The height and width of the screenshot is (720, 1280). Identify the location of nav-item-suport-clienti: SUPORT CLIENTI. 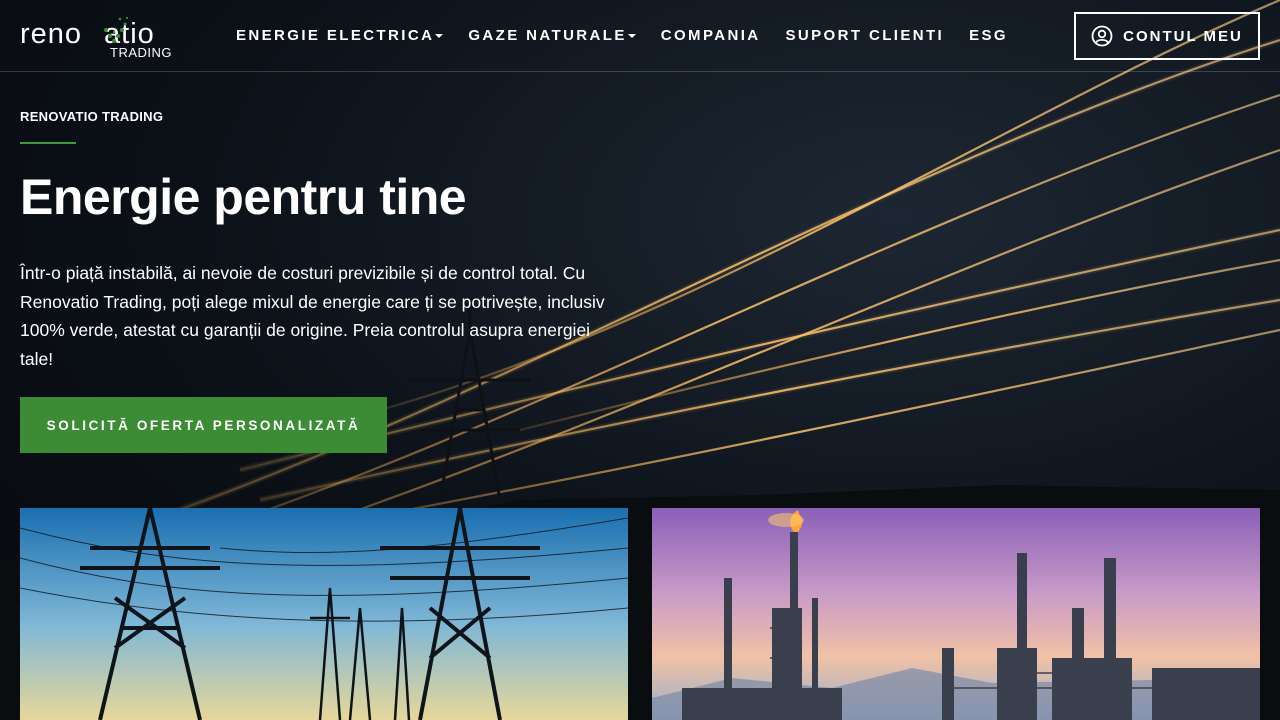
(865, 35).